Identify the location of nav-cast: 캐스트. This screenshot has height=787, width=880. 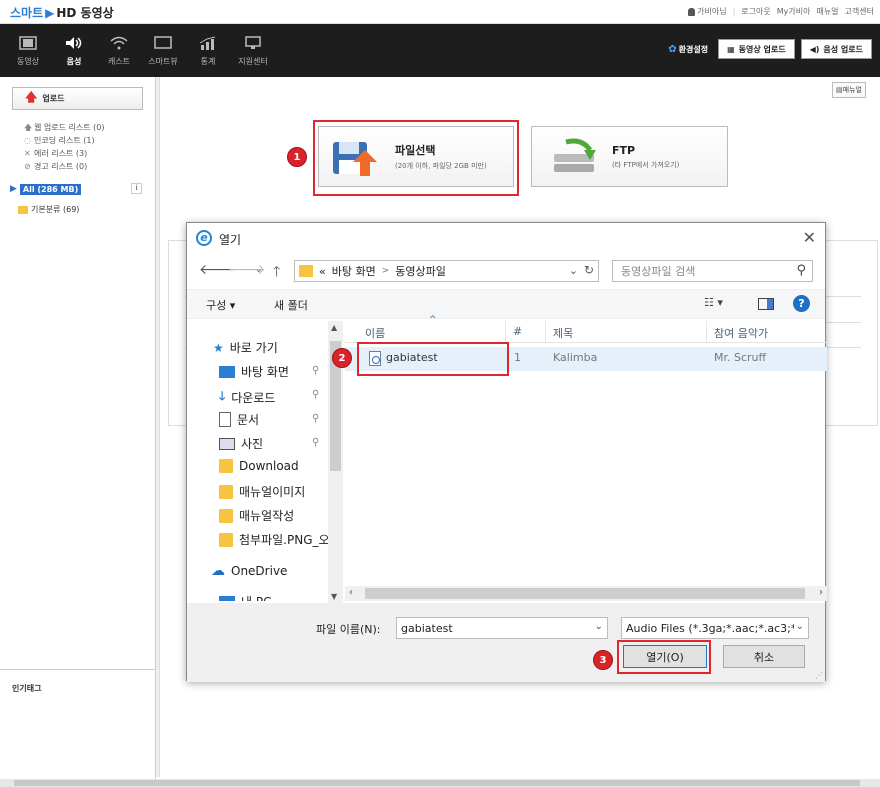
(119, 50).